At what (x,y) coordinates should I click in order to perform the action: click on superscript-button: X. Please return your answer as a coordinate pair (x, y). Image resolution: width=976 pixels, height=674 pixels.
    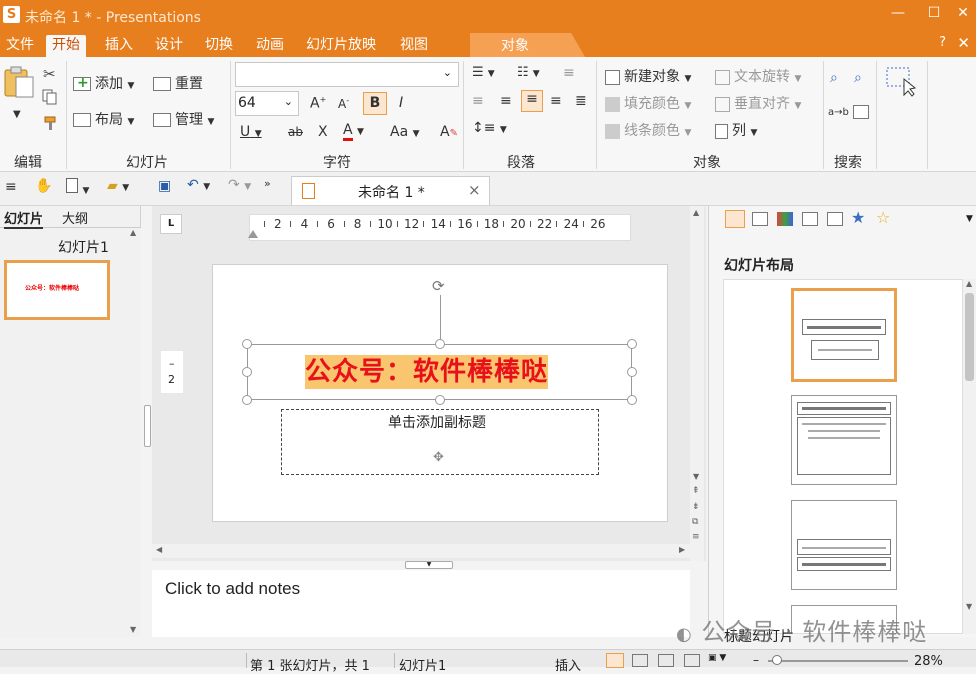
    Looking at the image, I should click on (323, 132).